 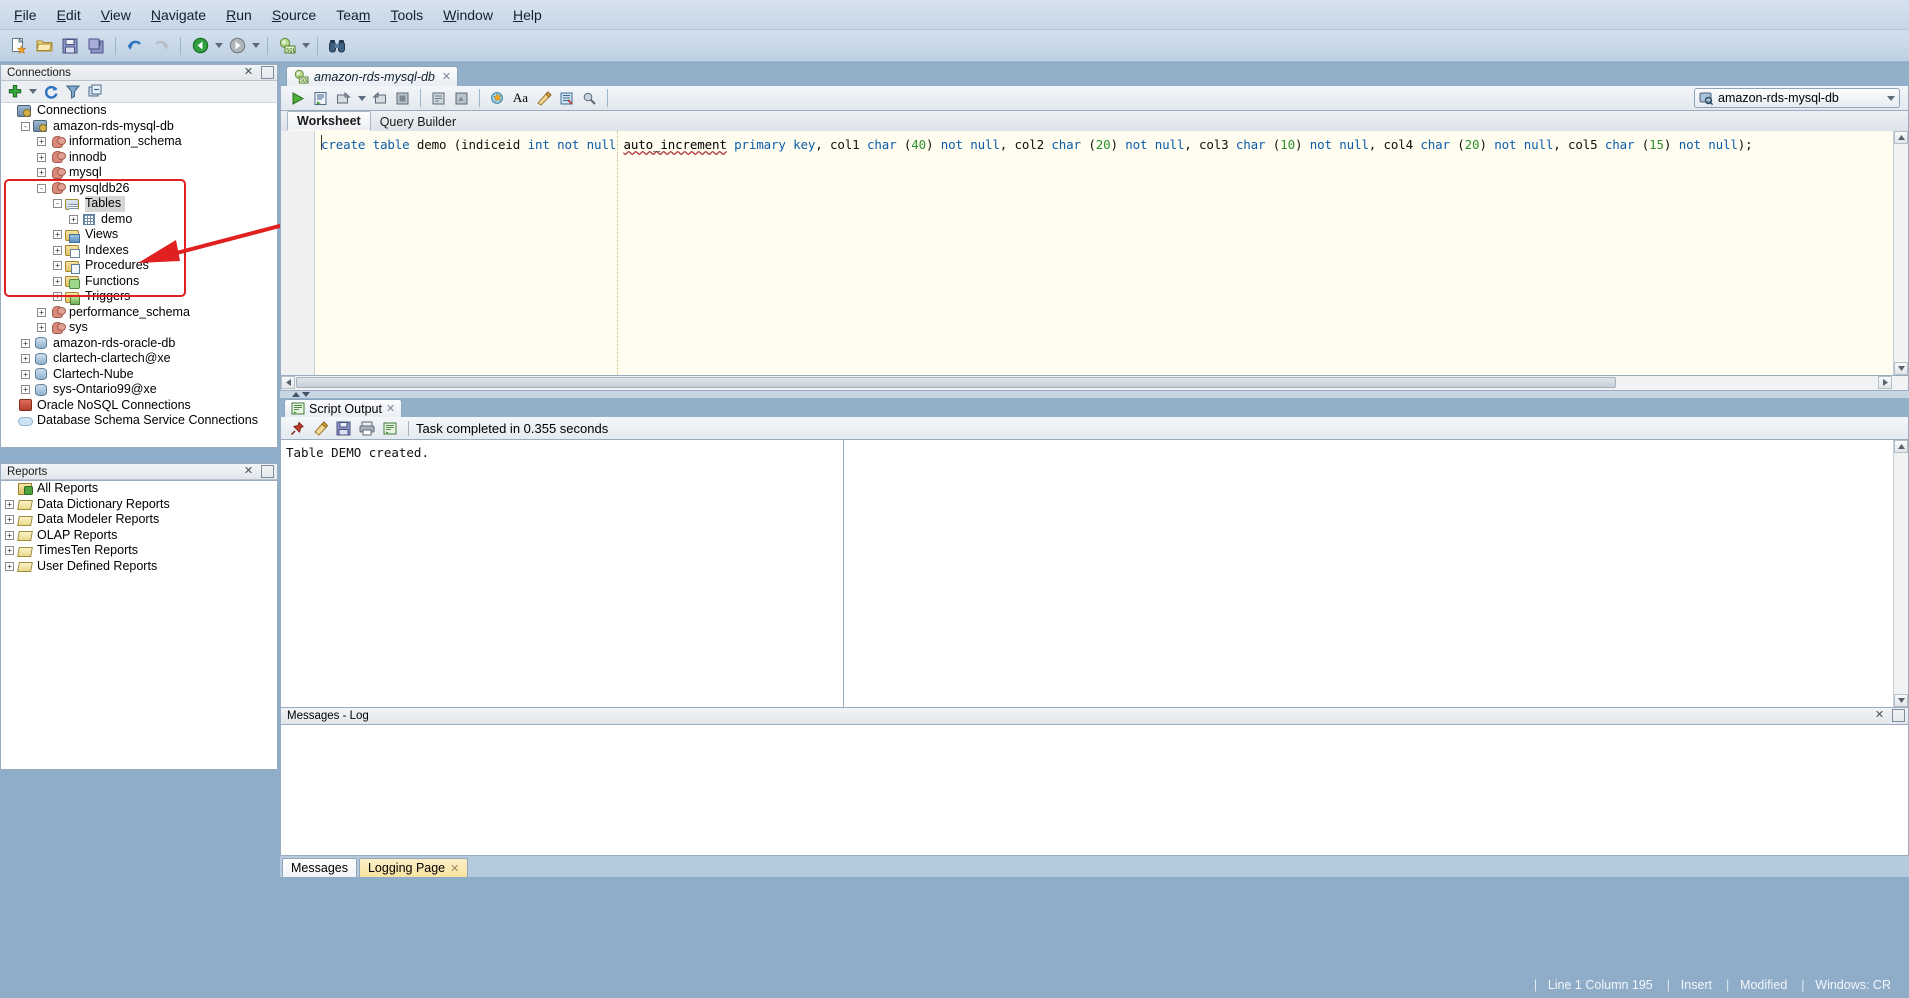 What do you see at coordinates (320, 98) in the screenshot?
I see `run-script-icon` at bounding box center [320, 98].